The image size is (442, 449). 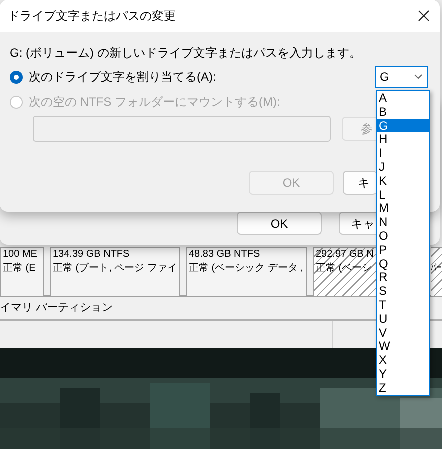 I want to click on partition-block: 100 ME 正常 (E, so click(x=22, y=272).